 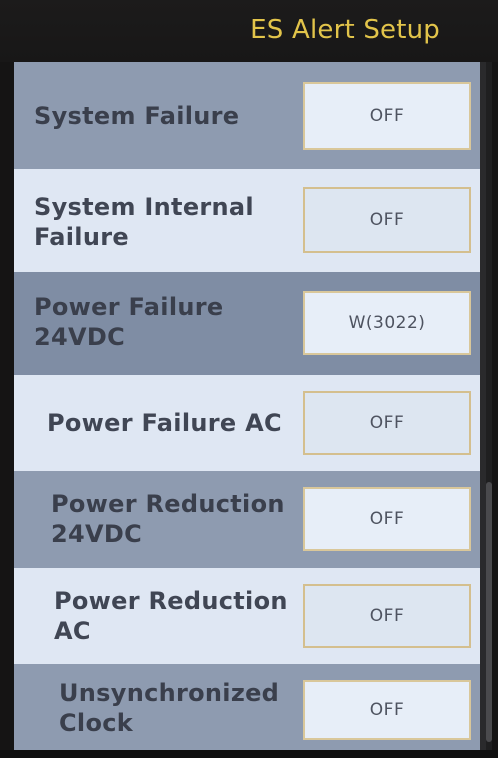 I want to click on alert-label-line1: Power Failure, so click(x=129, y=307).